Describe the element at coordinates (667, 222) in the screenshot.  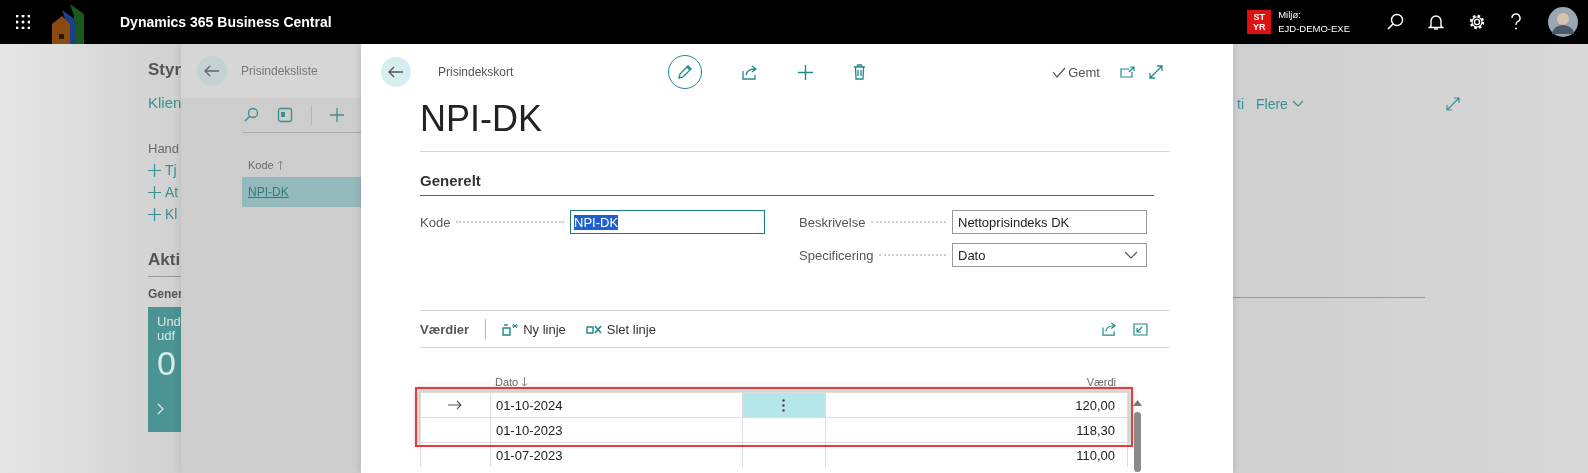
I see `text-field: NPI-DK` at that location.